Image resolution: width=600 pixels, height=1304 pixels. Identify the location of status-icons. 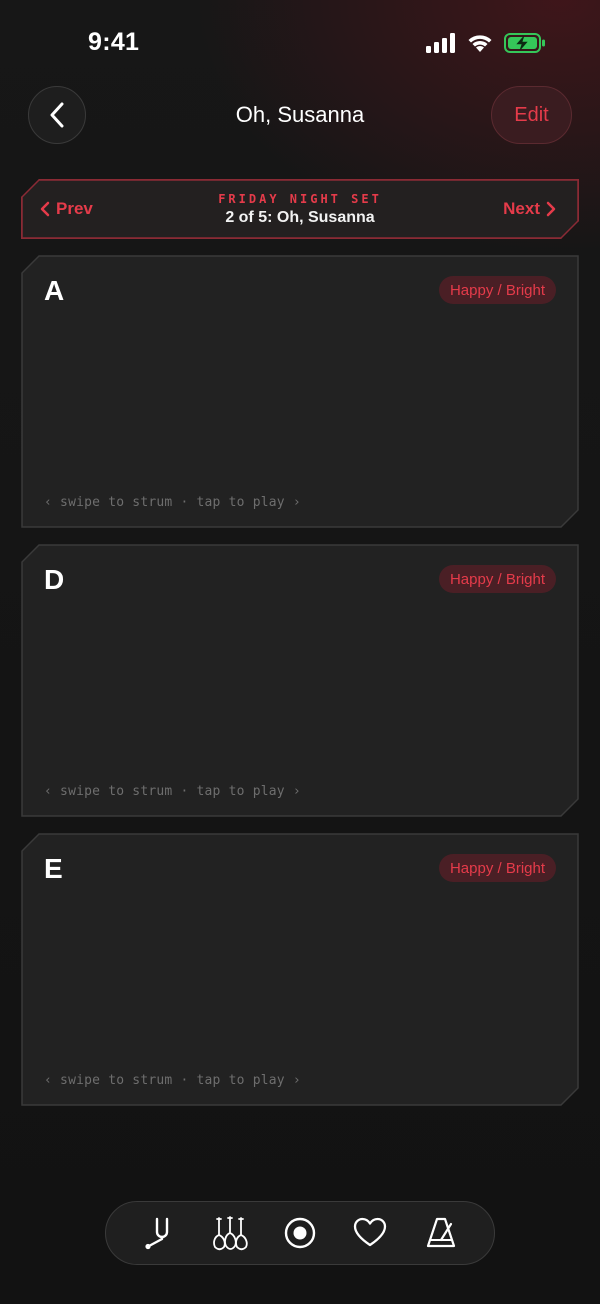
(486, 43).